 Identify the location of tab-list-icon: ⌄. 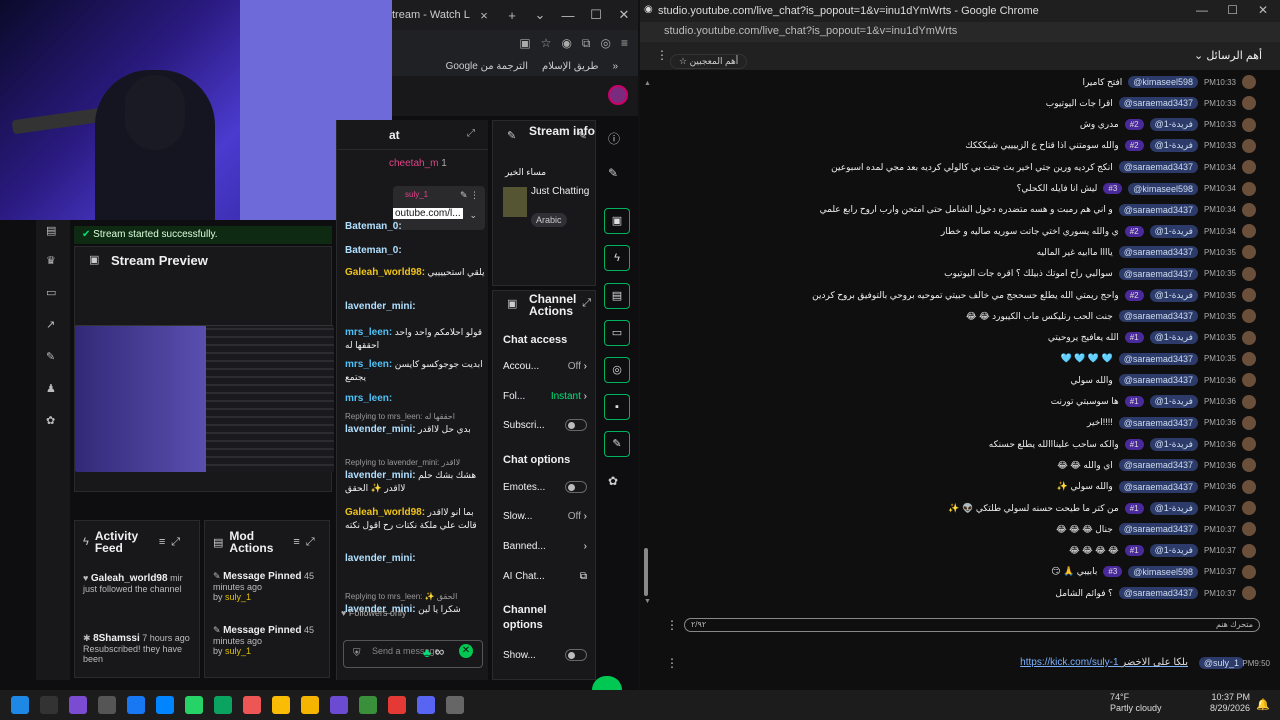
(540, 15).